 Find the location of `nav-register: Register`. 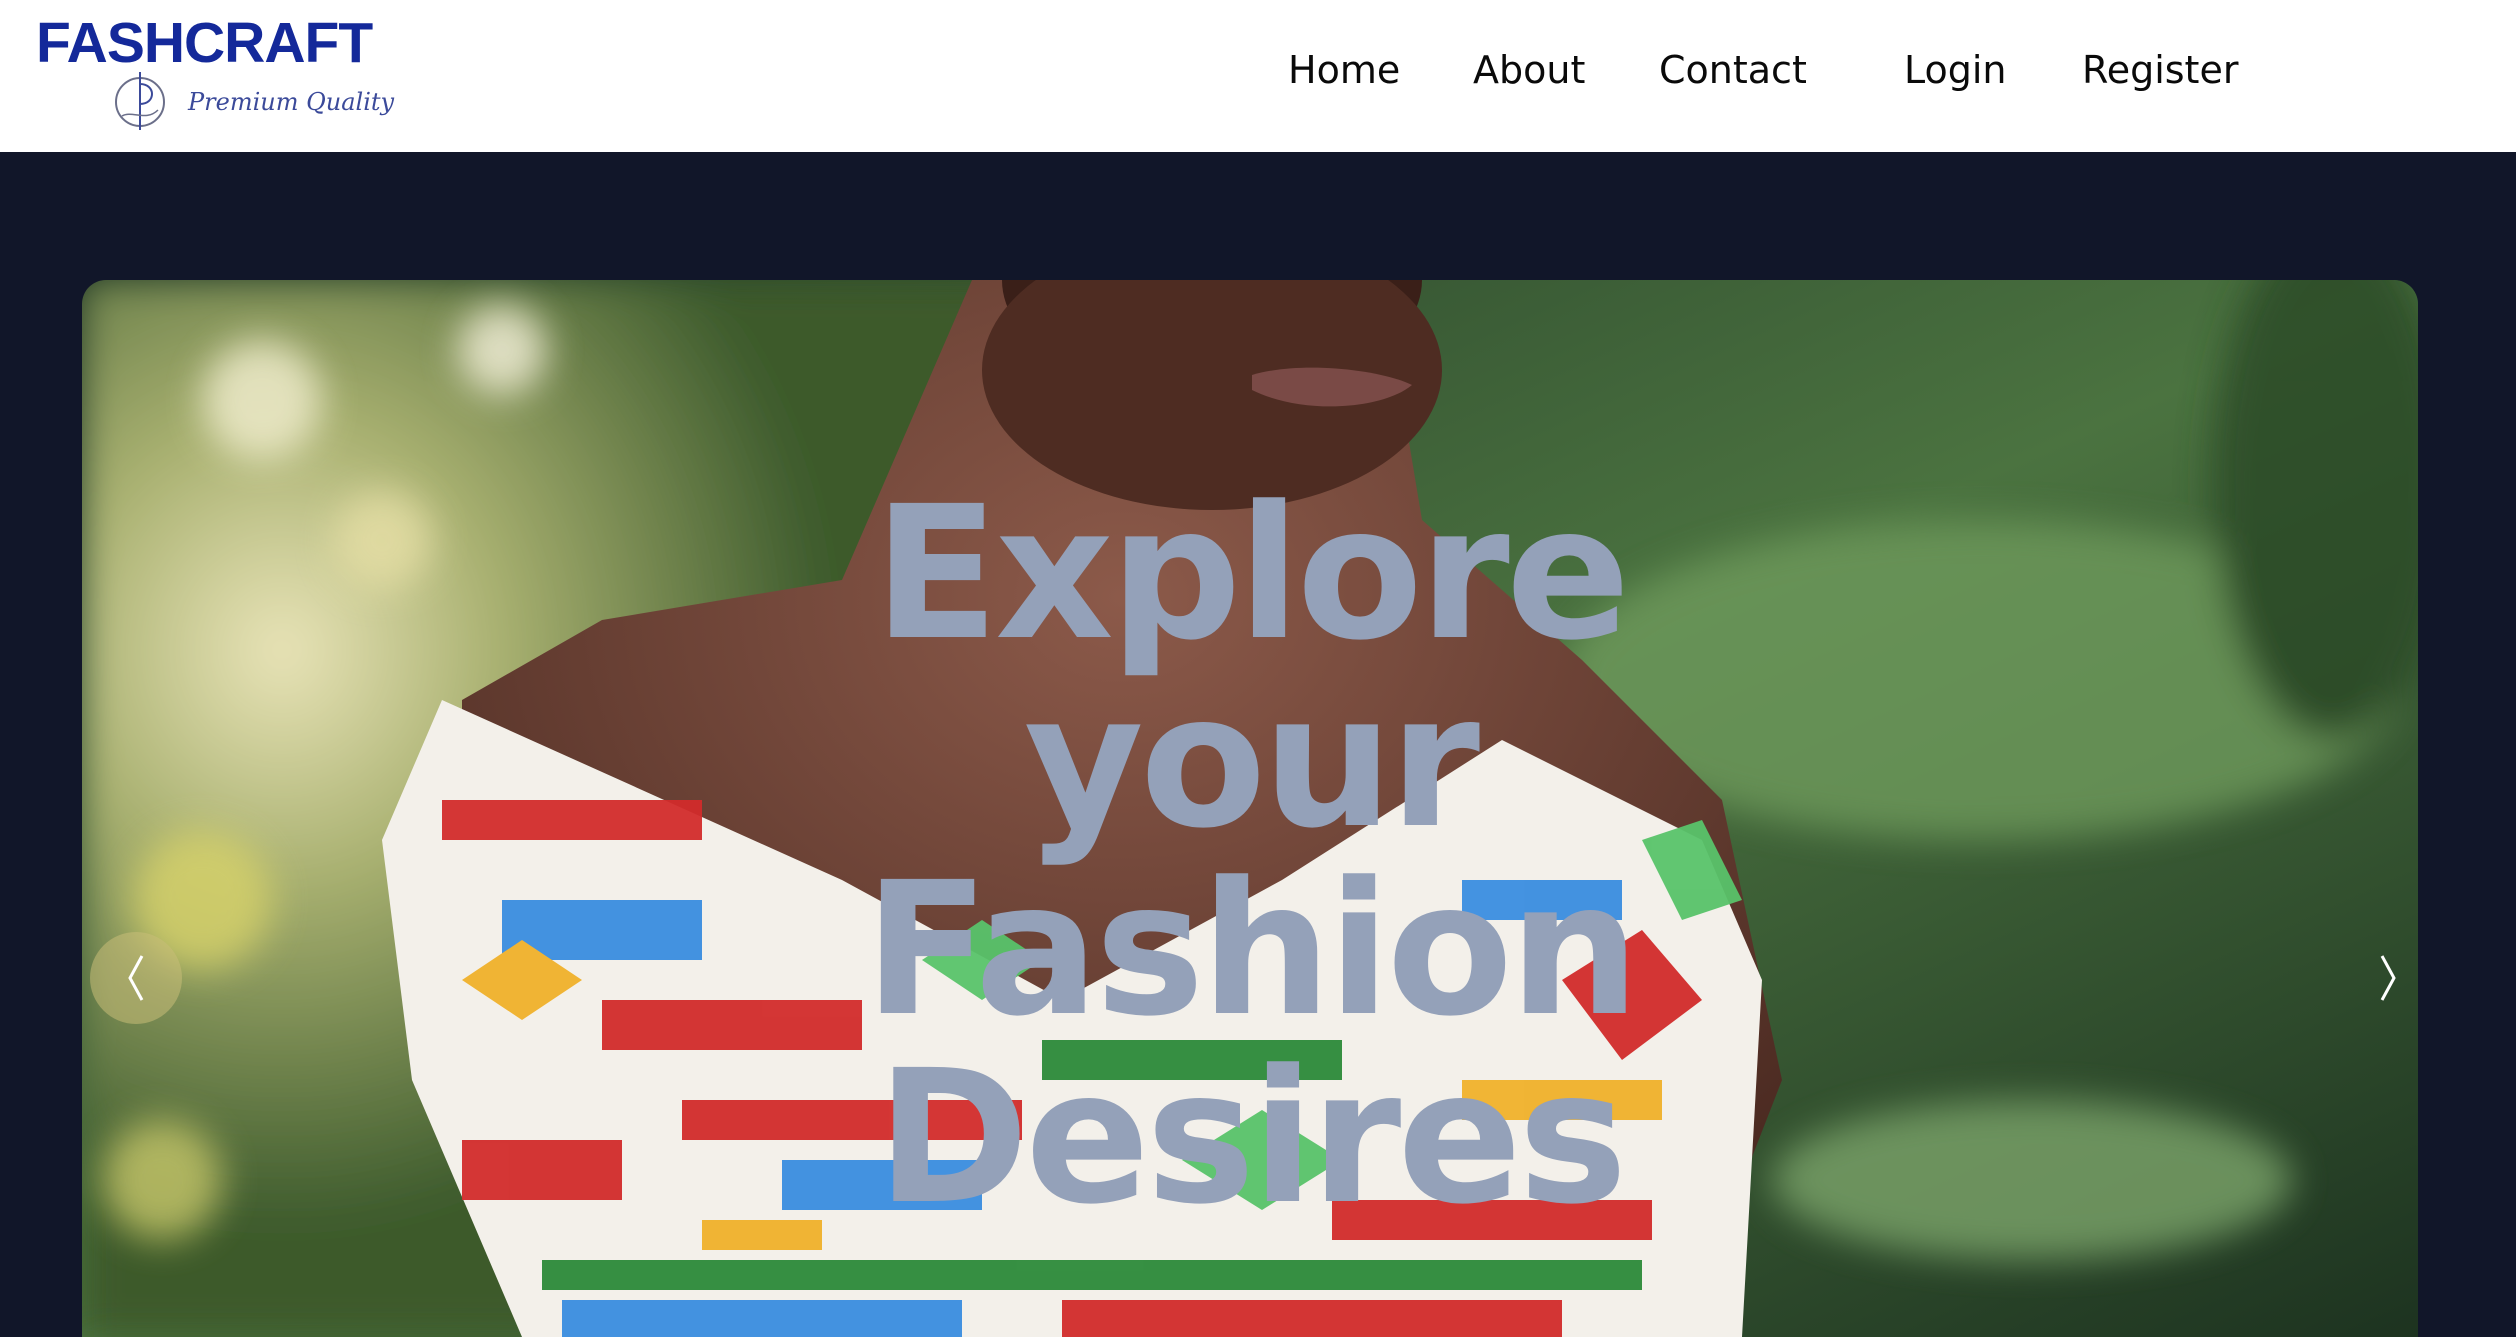

nav-register: Register is located at coordinates (2160, 70).